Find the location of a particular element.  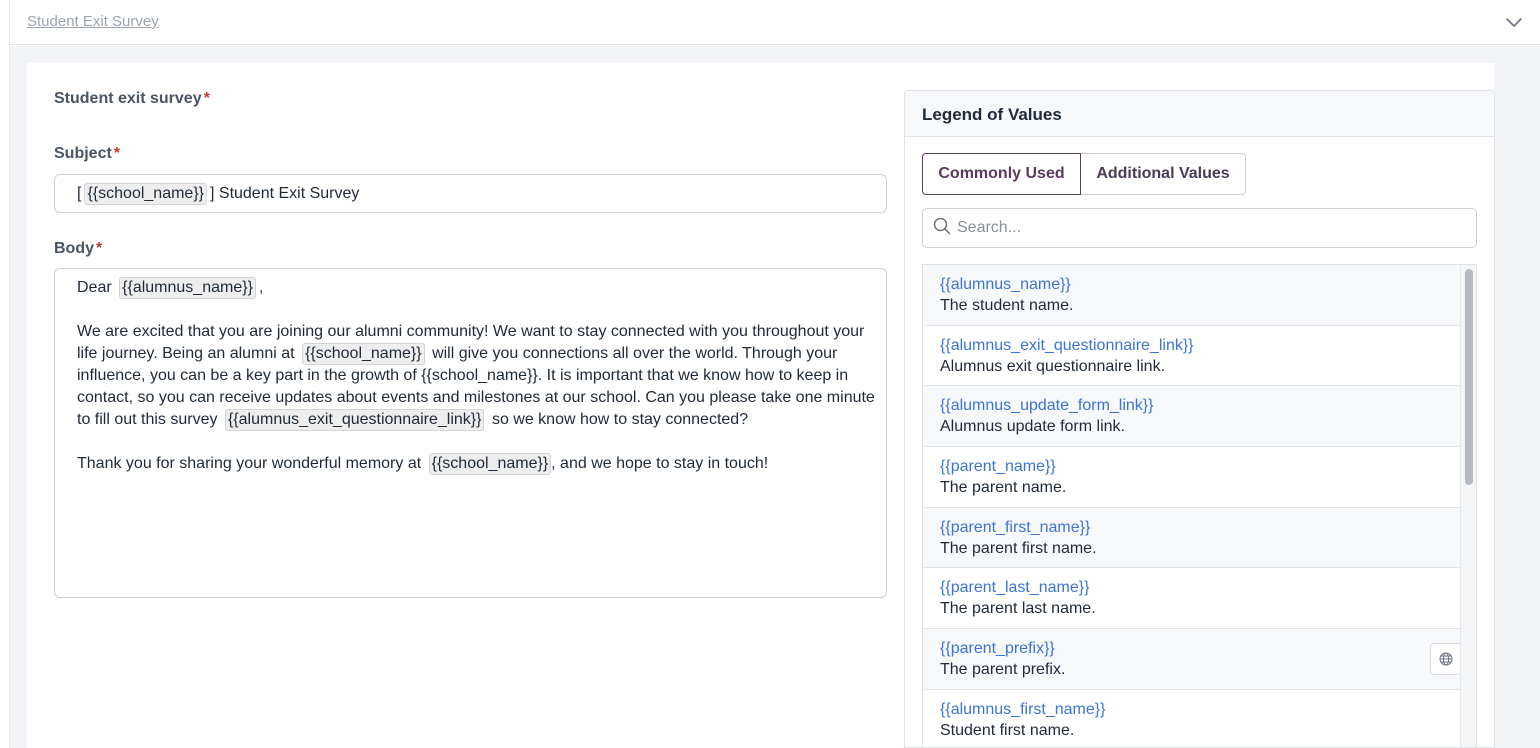

greeting-line: Dear {{alumnus_name}}, is located at coordinates (479, 288).